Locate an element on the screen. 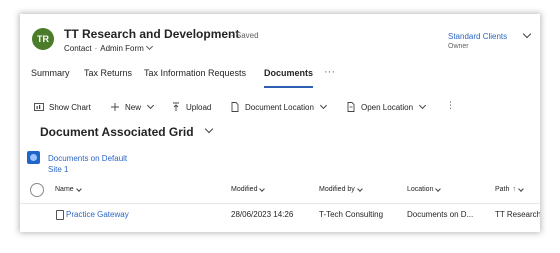 This screenshot has height=253, width=560. column-path-label: Path is located at coordinates (502, 189).